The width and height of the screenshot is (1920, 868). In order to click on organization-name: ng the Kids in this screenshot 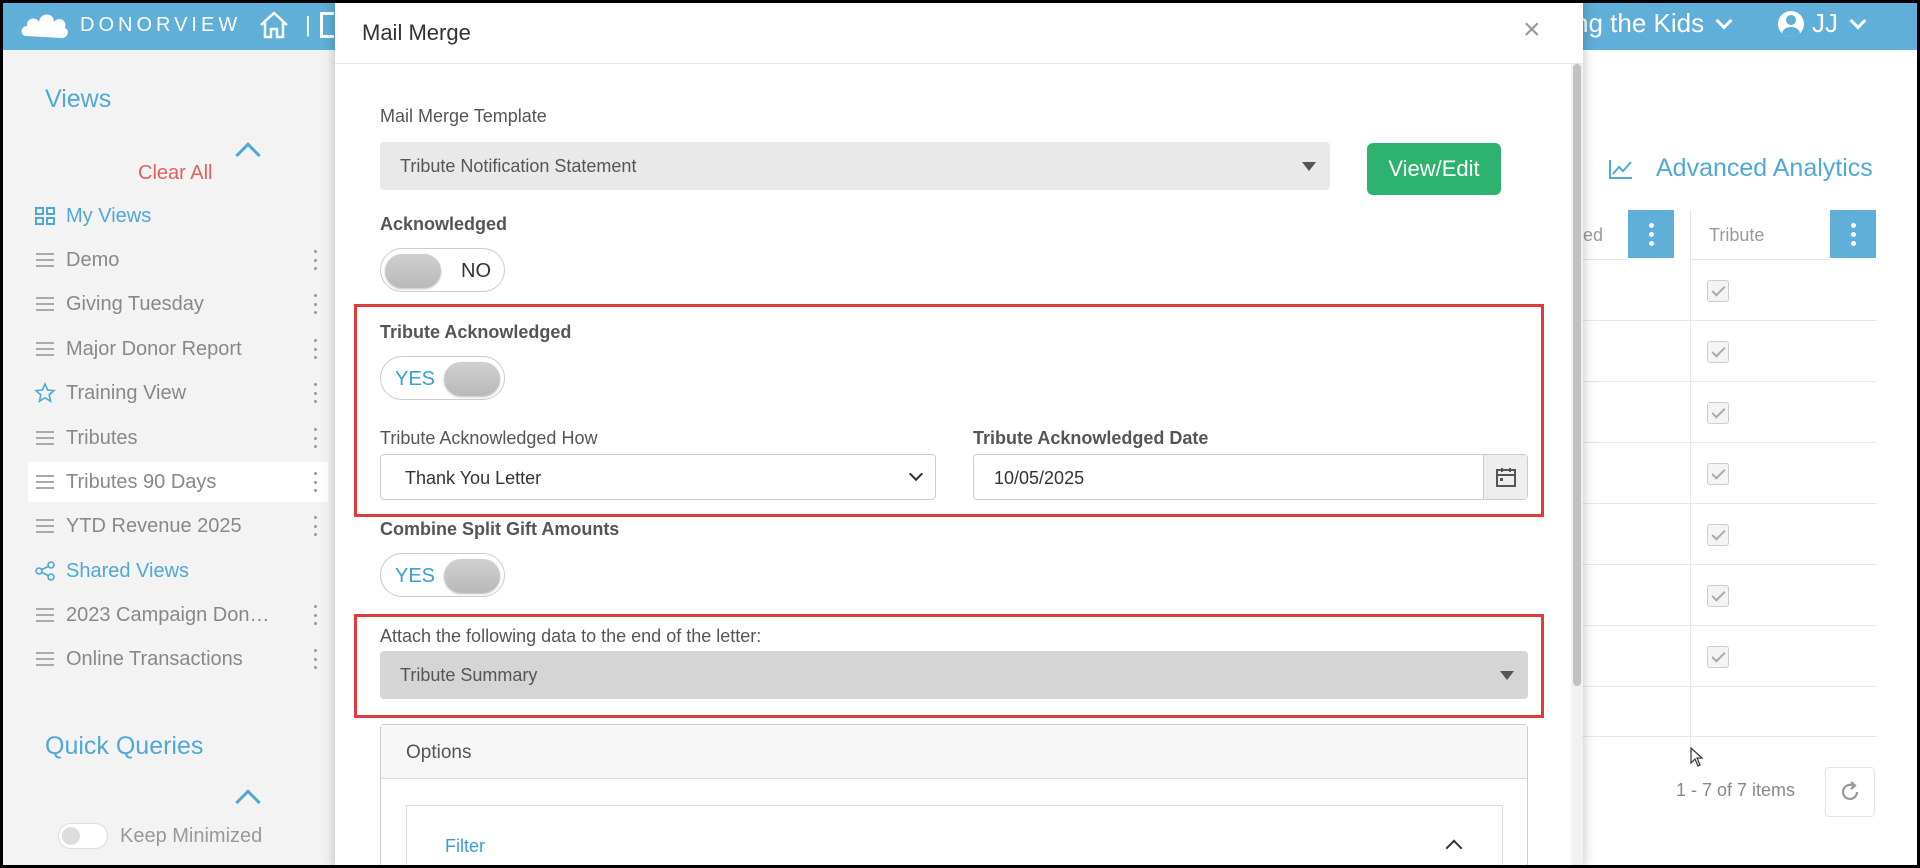, I will do `click(1639, 23)`.